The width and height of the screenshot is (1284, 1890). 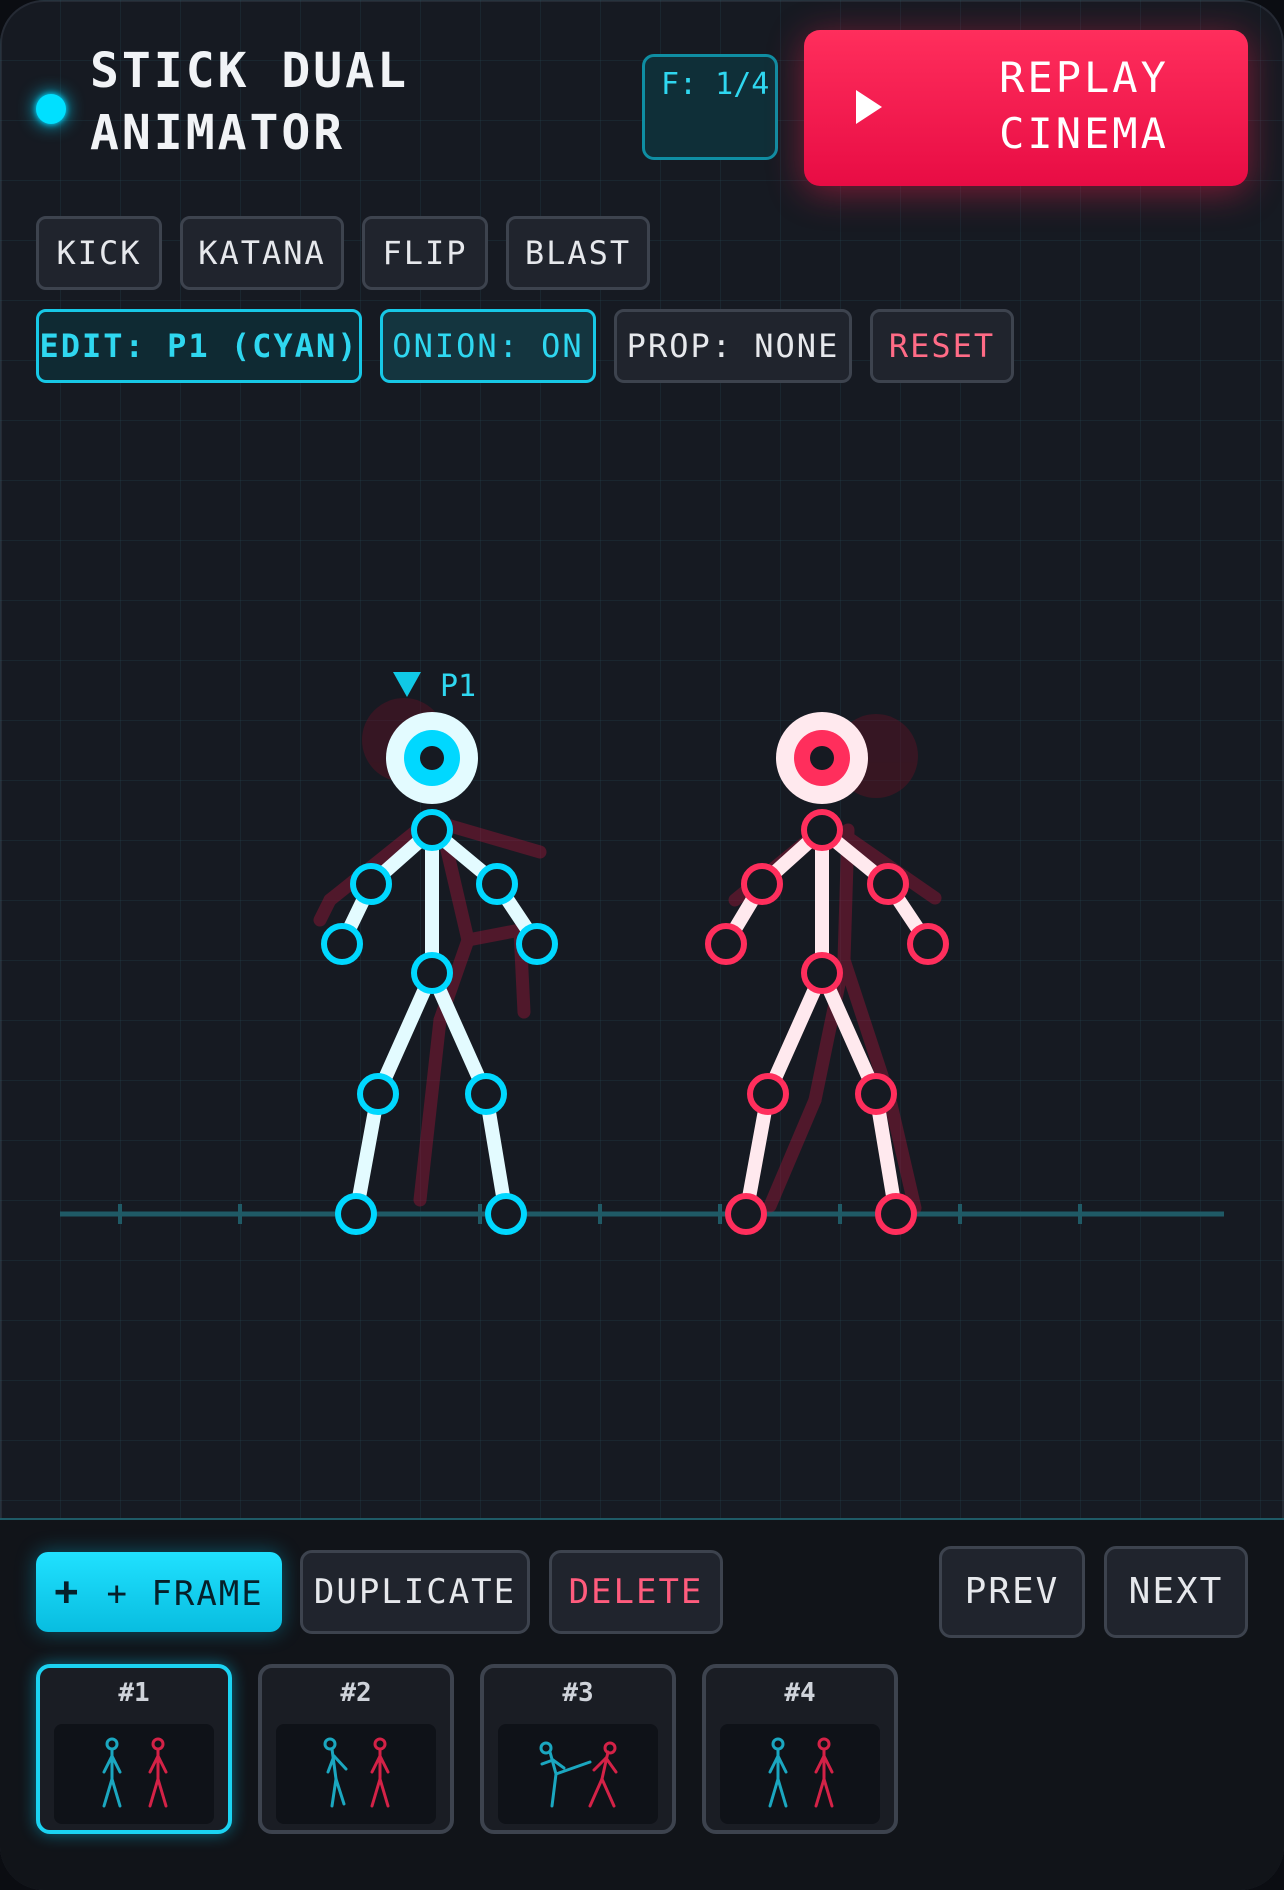 What do you see at coordinates (869, 107) in the screenshot?
I see `play-icon` at bounding box center [869, 107].